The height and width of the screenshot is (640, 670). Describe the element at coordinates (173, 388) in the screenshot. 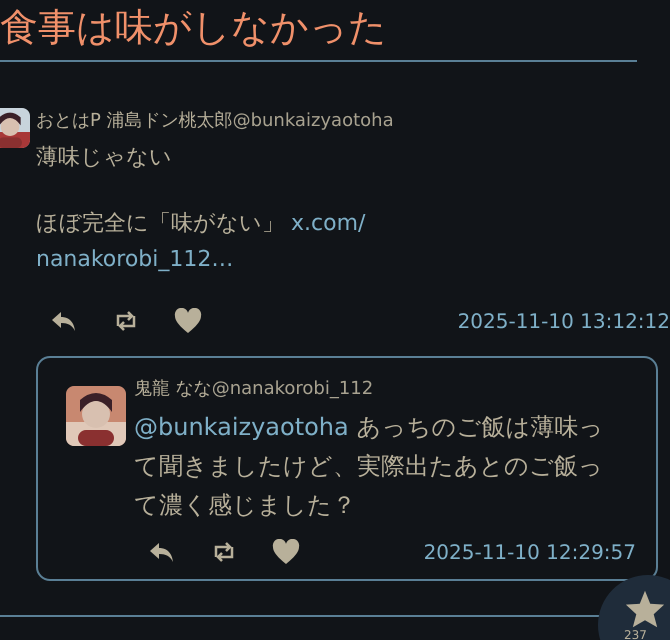

I see `author-name: 鬼龍 なな` at that location.